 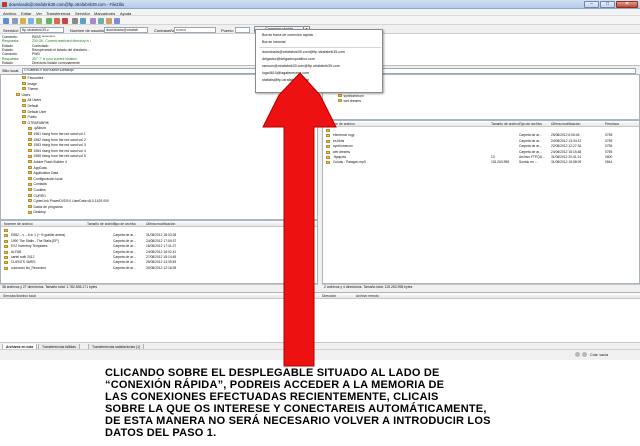 What do you see at coordinates (285, 73) in the screenshot?
I see `history-entry-4: luga4610@lagafenecera.com` at bounding box center [285, 73].